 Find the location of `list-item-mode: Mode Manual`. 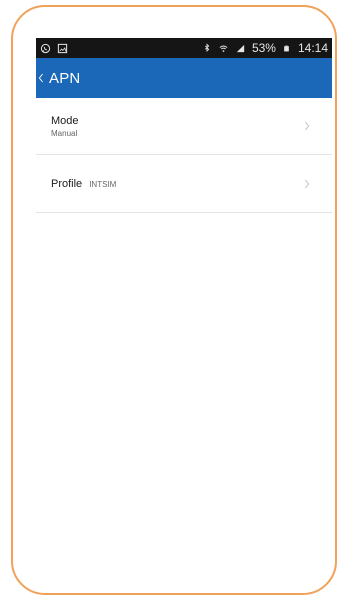

list-item-mode: Mode Manual is located at coordinates (184, 126).